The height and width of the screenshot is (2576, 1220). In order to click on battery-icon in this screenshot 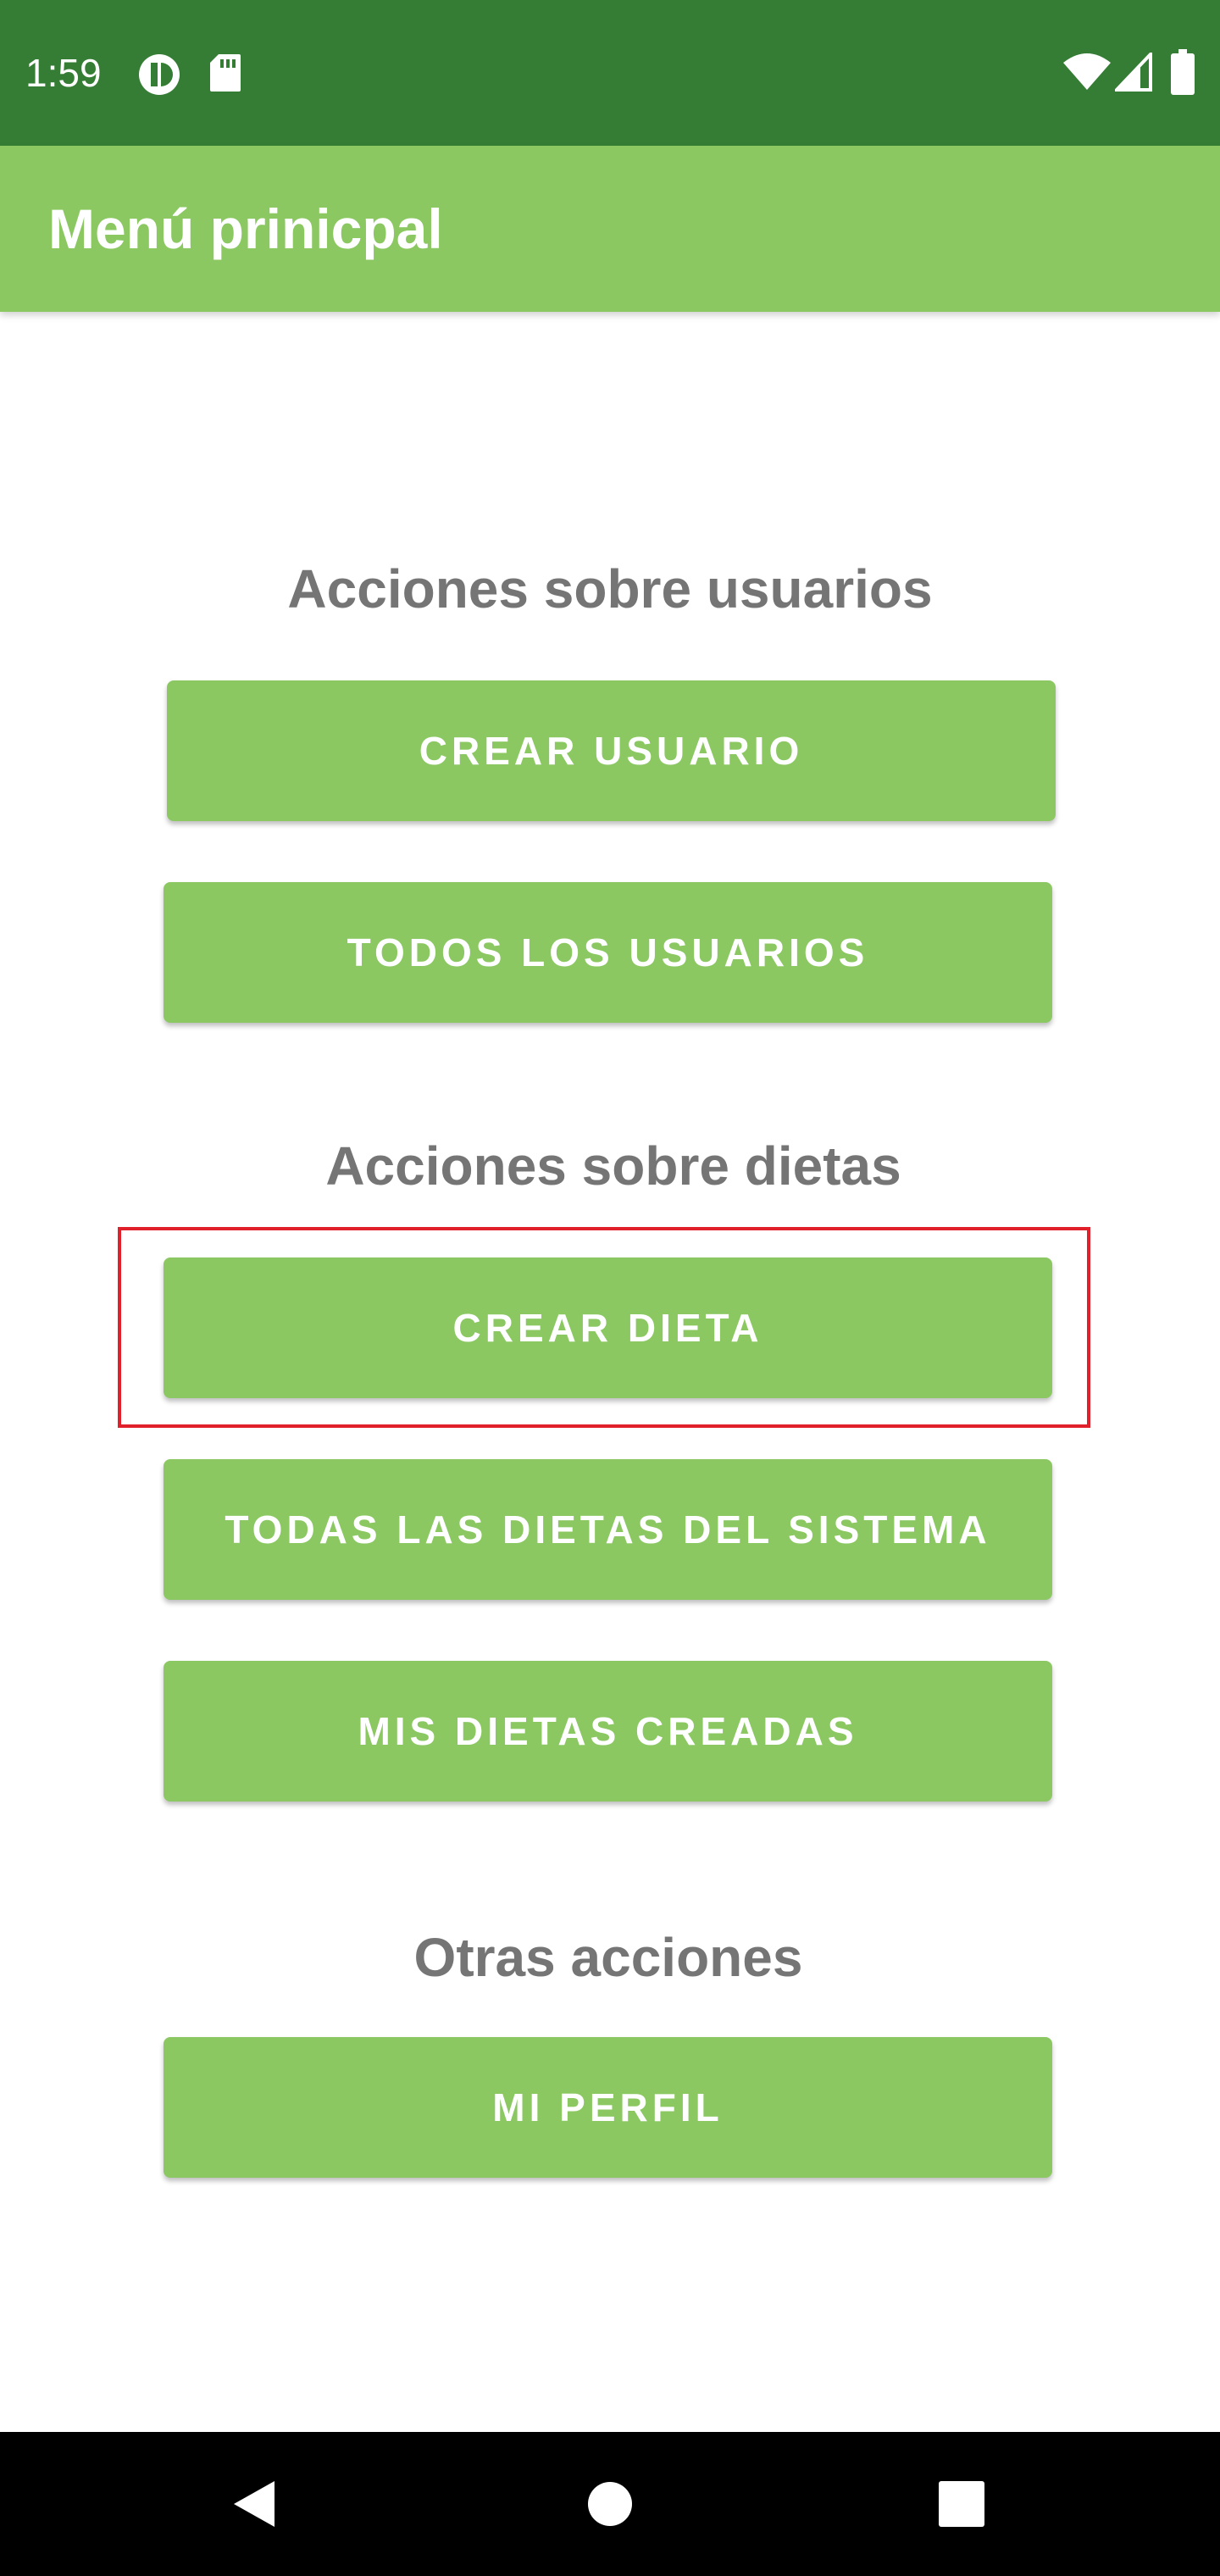, I will do `click(1183, 74)`.